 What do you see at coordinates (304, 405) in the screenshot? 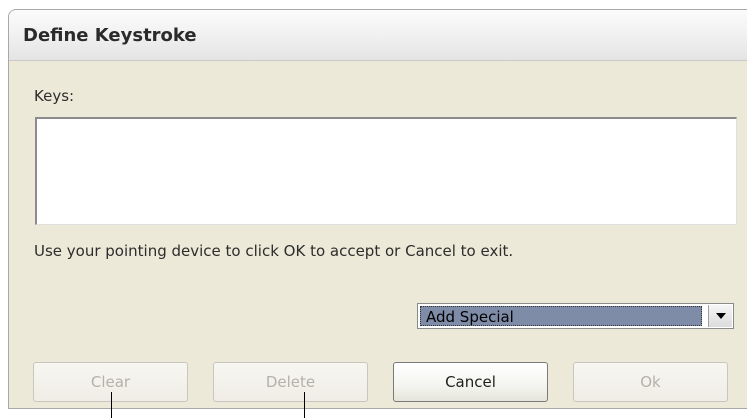
I see `delete-callout-line` at bounding box center [304, 405].